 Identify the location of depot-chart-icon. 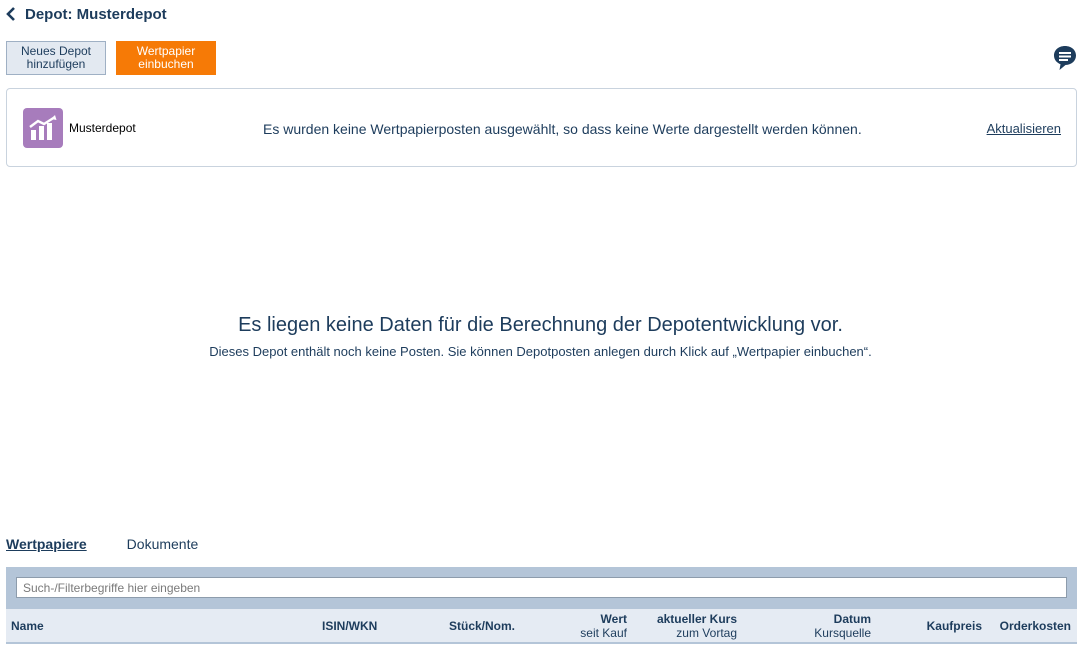
(43, 128).